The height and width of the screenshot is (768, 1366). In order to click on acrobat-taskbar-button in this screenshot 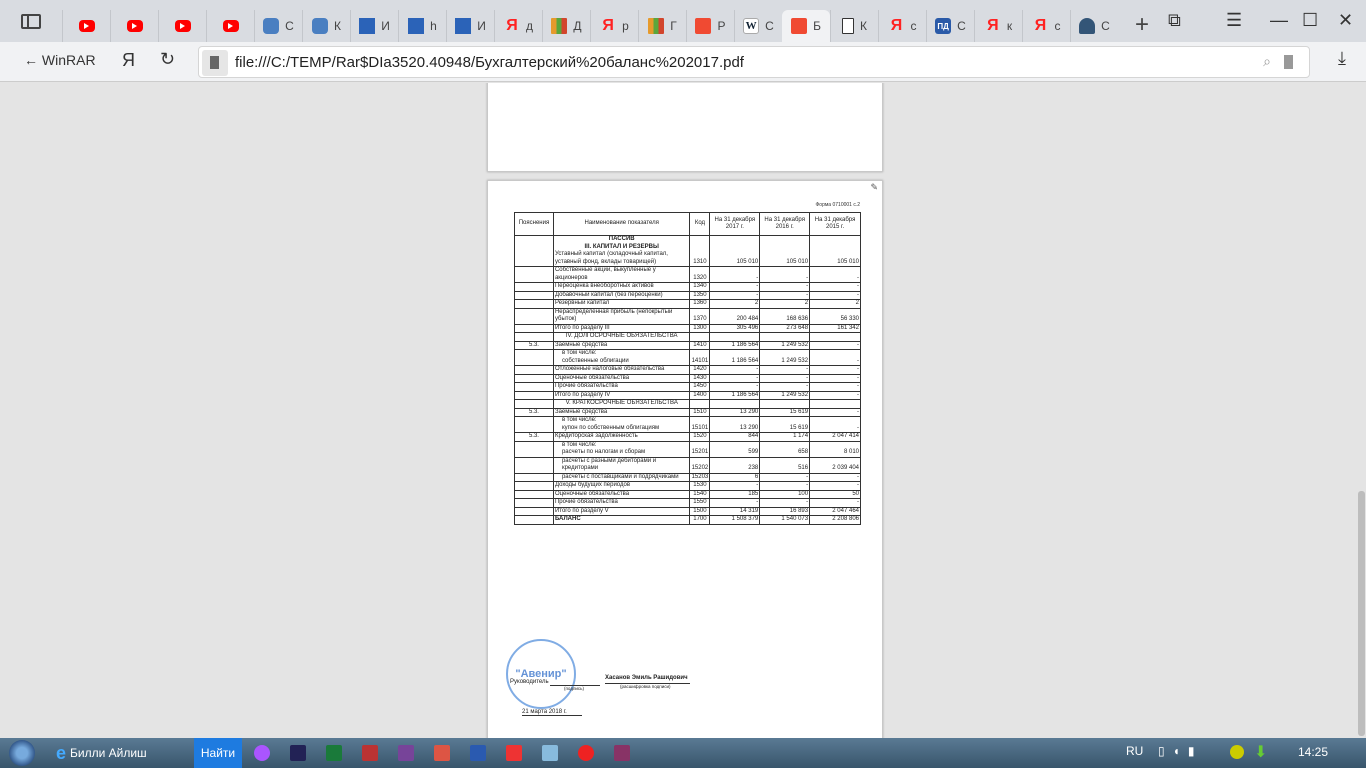, I will do `click(370, 753)`.